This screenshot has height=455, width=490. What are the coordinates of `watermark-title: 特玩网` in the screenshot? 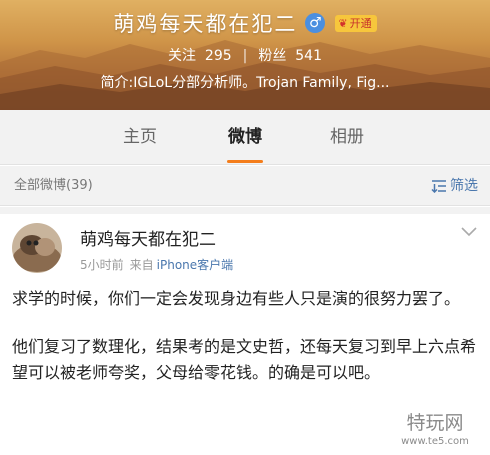 It's located at (434, 423).